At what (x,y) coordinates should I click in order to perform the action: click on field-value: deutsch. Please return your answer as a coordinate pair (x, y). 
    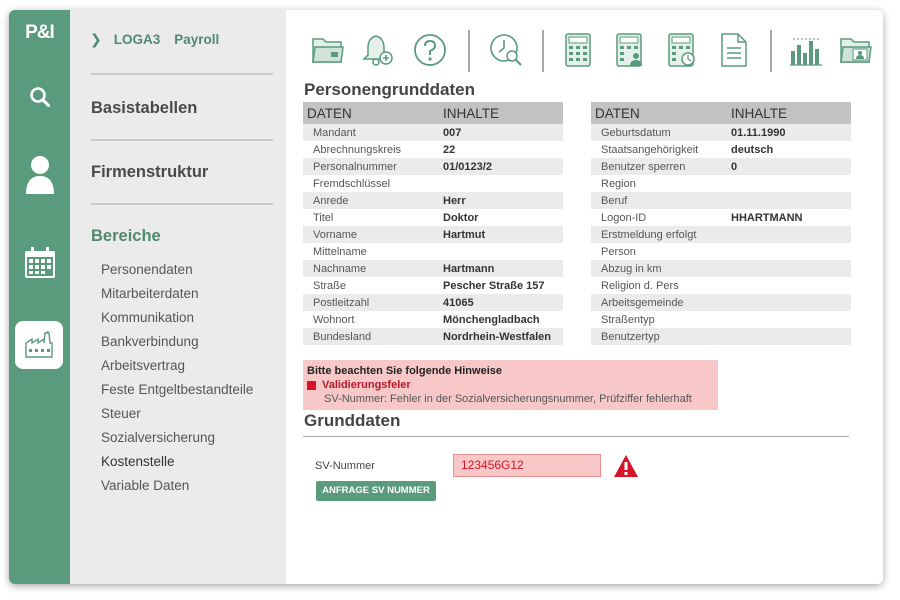
    Looking at the image, I should click on (752, 149).